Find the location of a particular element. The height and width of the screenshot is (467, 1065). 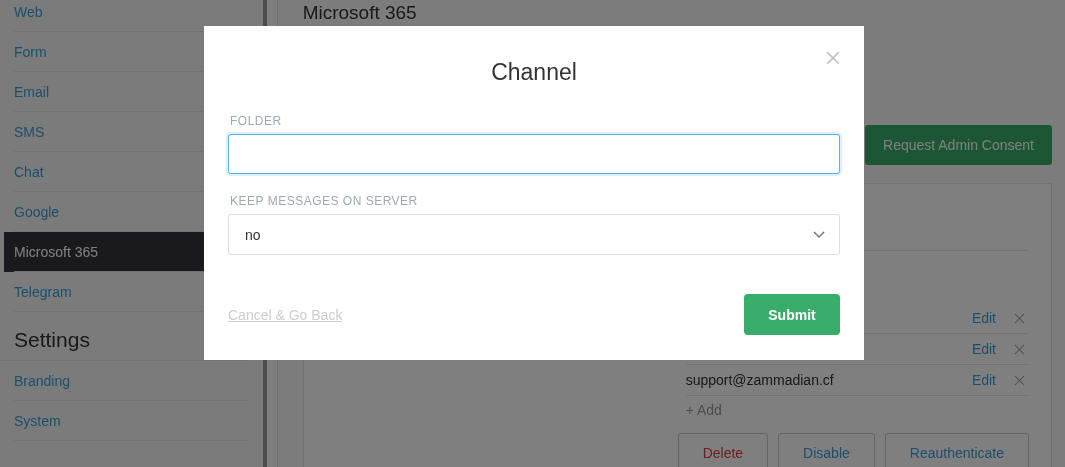

field-label: FOLDER is located at coordinates (256, 121).